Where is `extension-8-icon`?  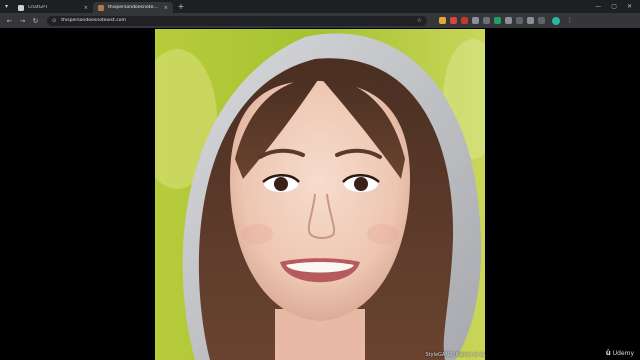 extension-8-icon is located at coordinates (519, 20).